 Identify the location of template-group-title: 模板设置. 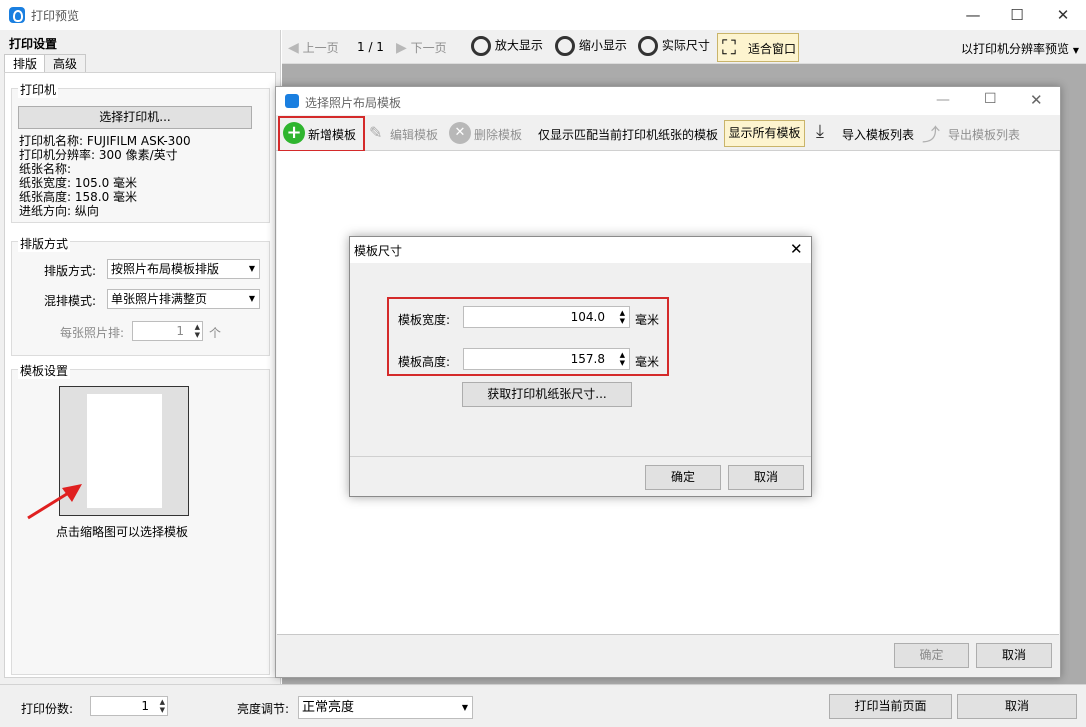
(44, 370).